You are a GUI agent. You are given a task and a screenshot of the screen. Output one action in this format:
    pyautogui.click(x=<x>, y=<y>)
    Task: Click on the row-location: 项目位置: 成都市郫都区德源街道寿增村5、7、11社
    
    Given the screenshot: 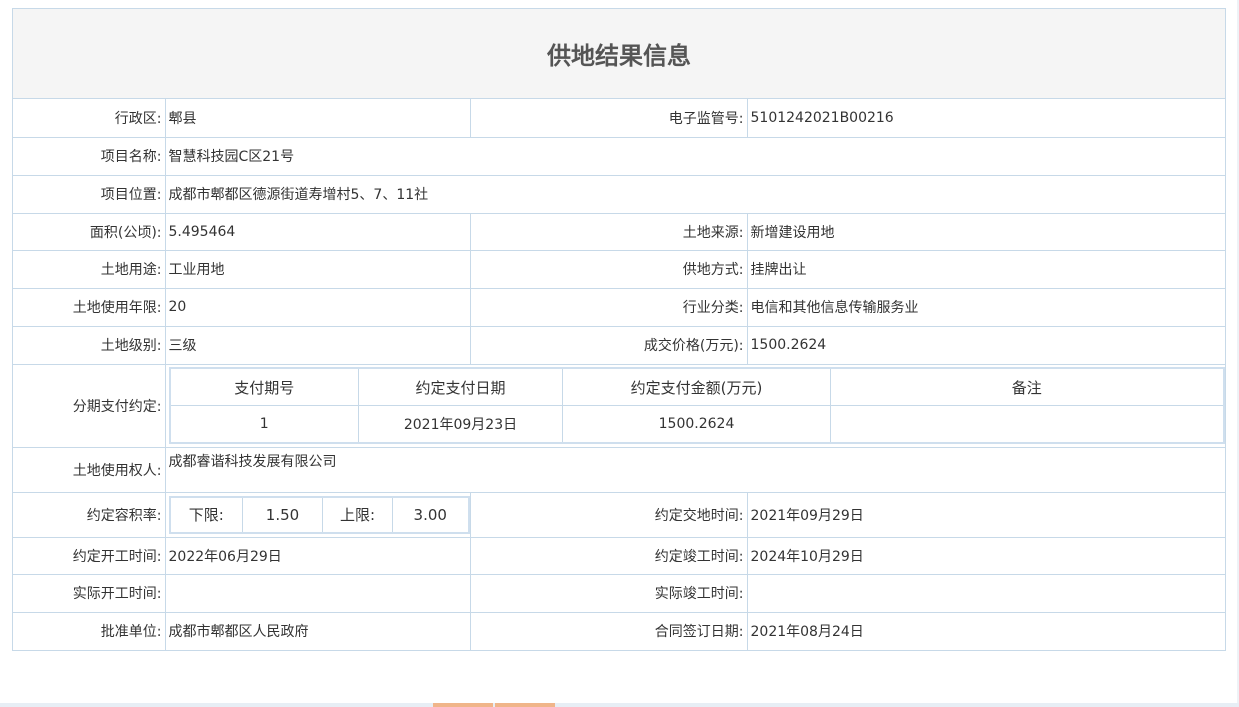 What is the action you would take?
    pyautogui.click(x=619, y=194)
    